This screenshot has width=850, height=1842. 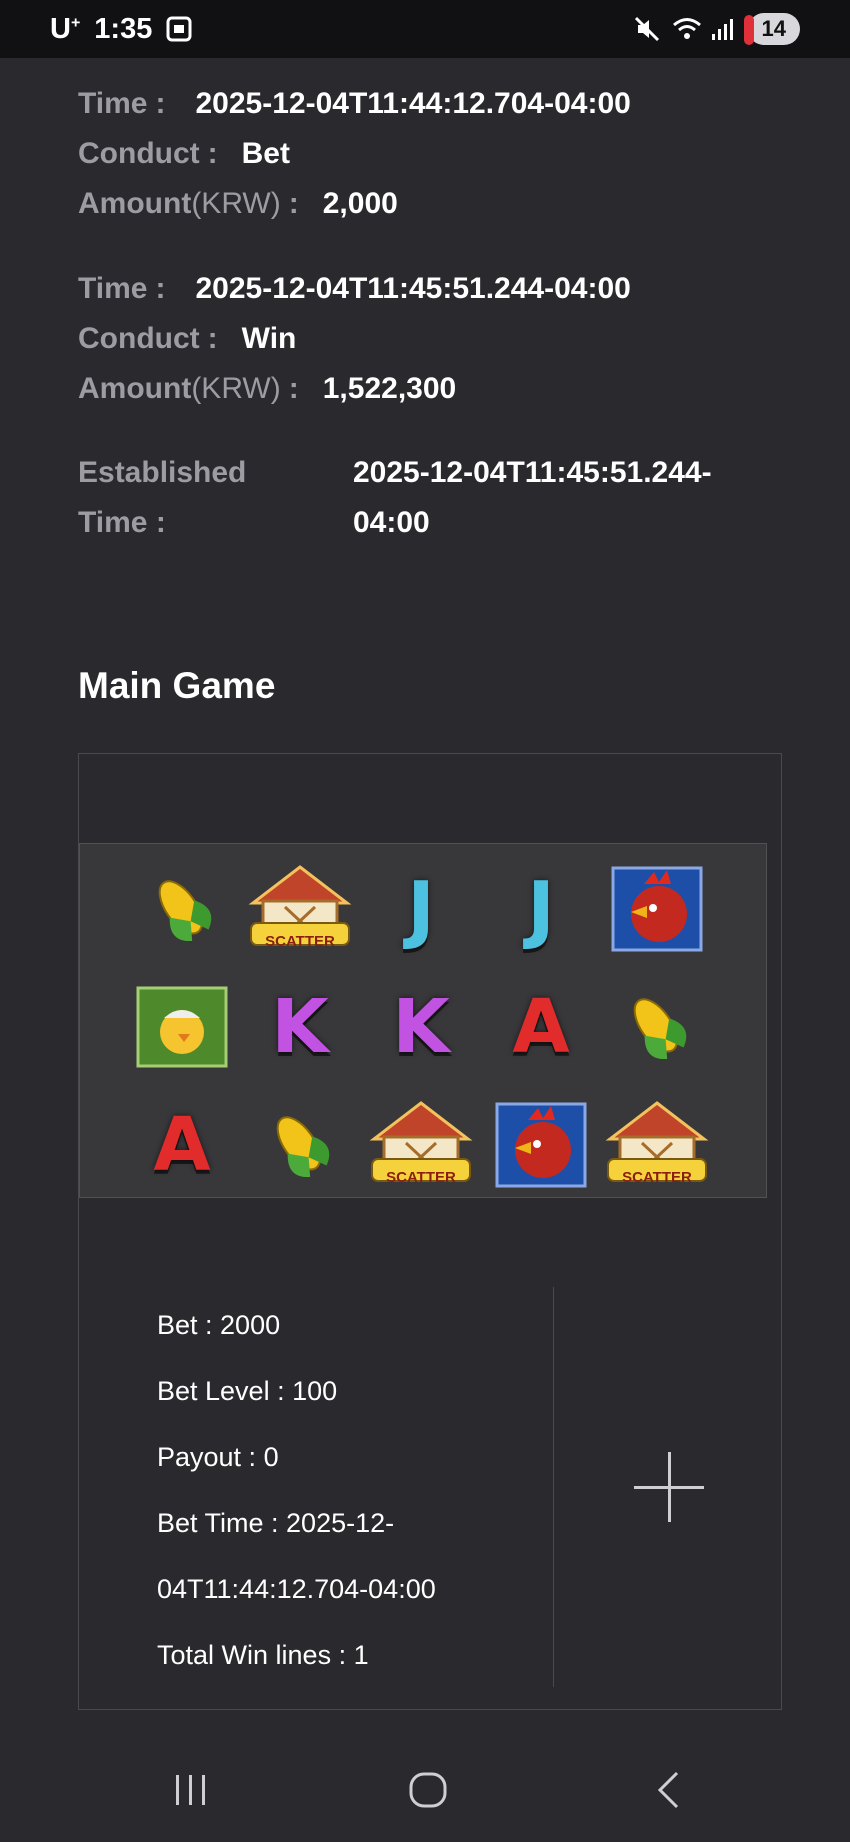 What do you see at coordinates (123, 28) in the screenshot?
I see `status-time: 1:35` at bounding box center [123, 28].